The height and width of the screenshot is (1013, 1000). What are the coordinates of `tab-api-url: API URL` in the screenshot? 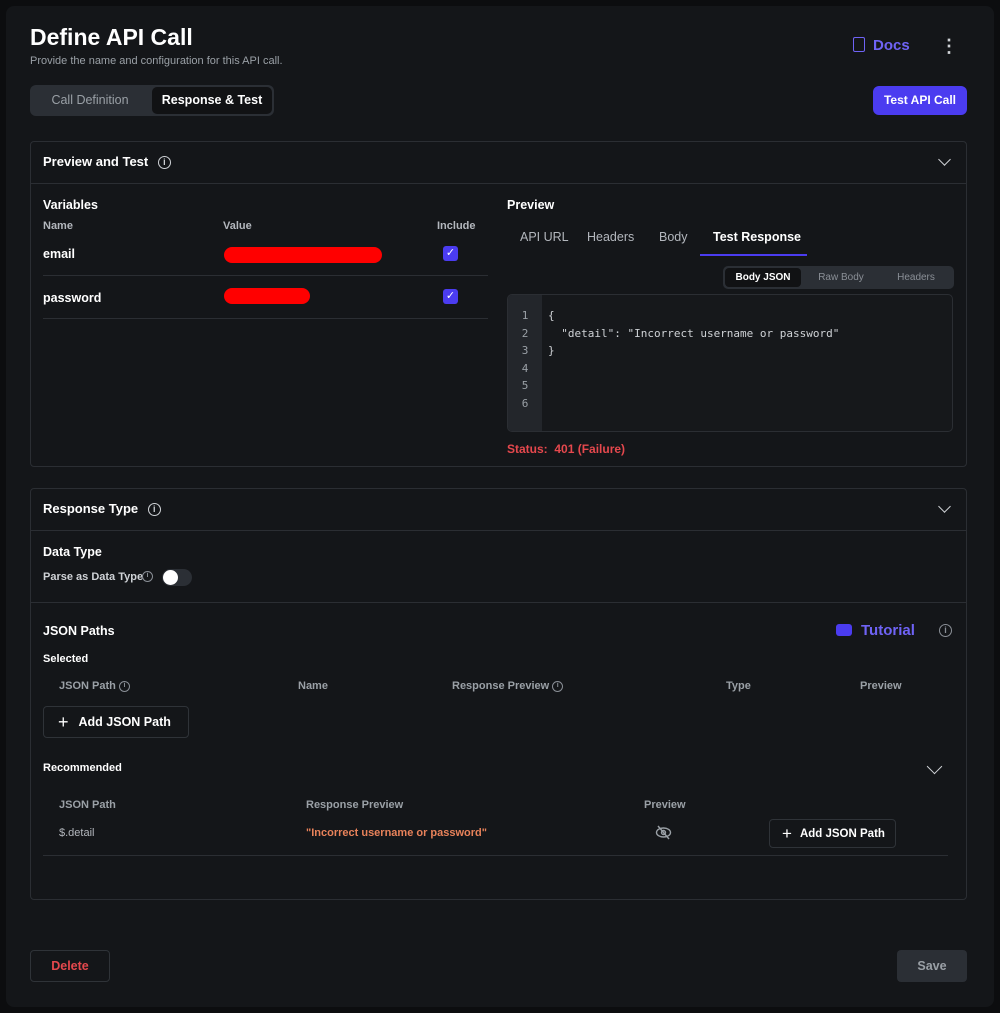 It's located at (544, 237).